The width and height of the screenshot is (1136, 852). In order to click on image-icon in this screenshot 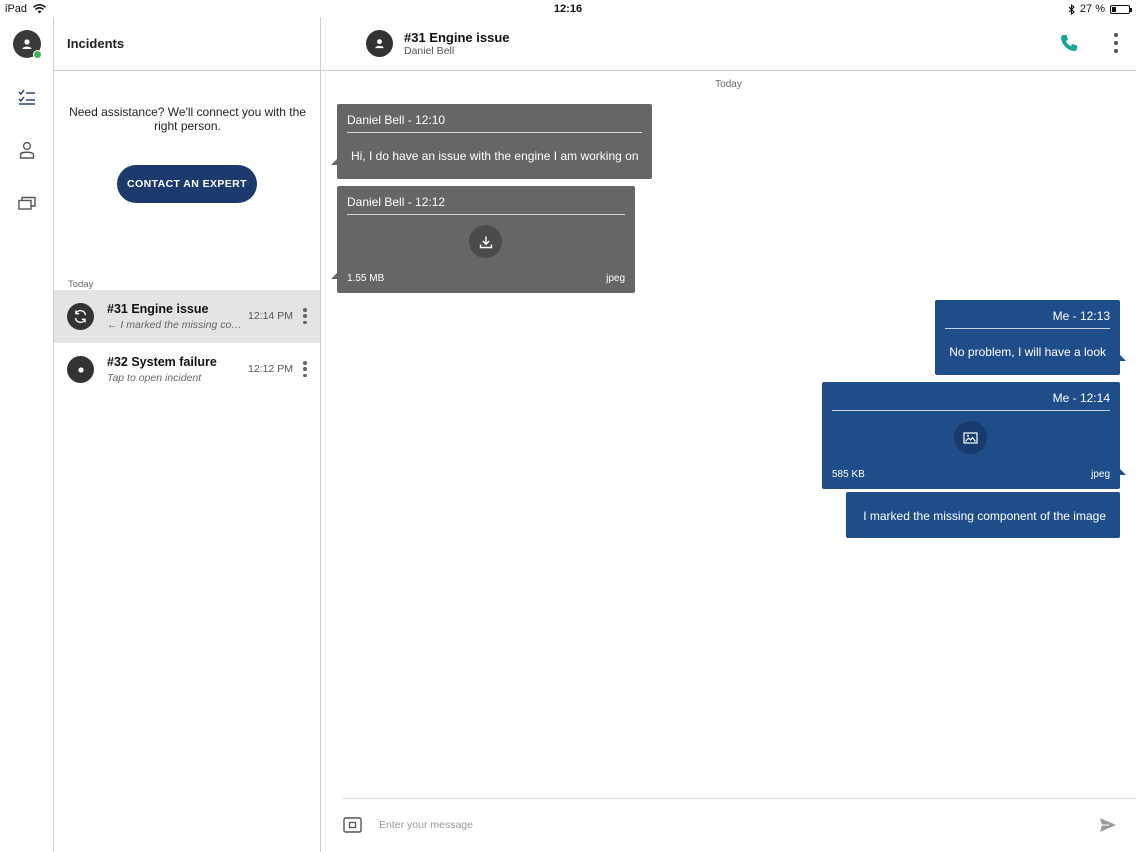, I will do `click(970, 437)`.